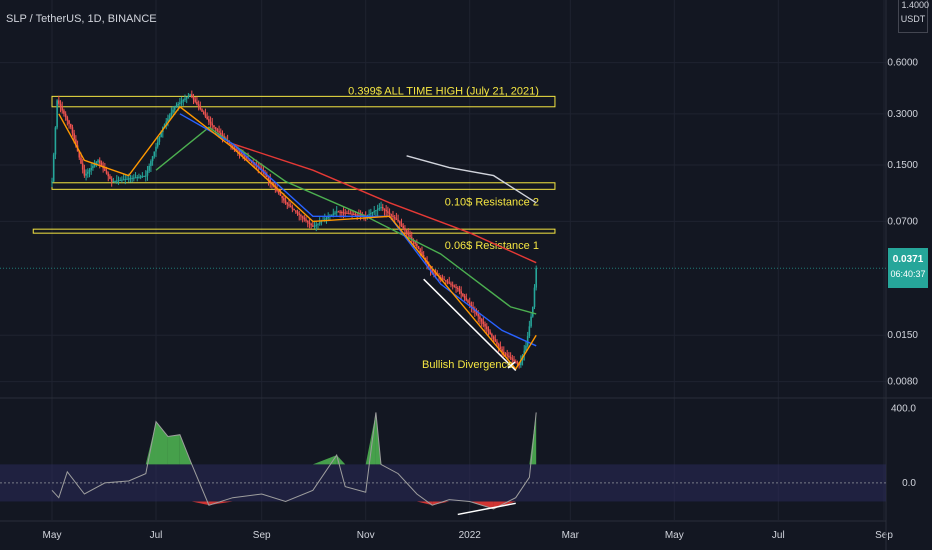 The height and width of the screenshot is (550, 932). Describe the element at coordinates (915, 5) in the screenshot. I see `top-price-tick: 1.4000` at that location.